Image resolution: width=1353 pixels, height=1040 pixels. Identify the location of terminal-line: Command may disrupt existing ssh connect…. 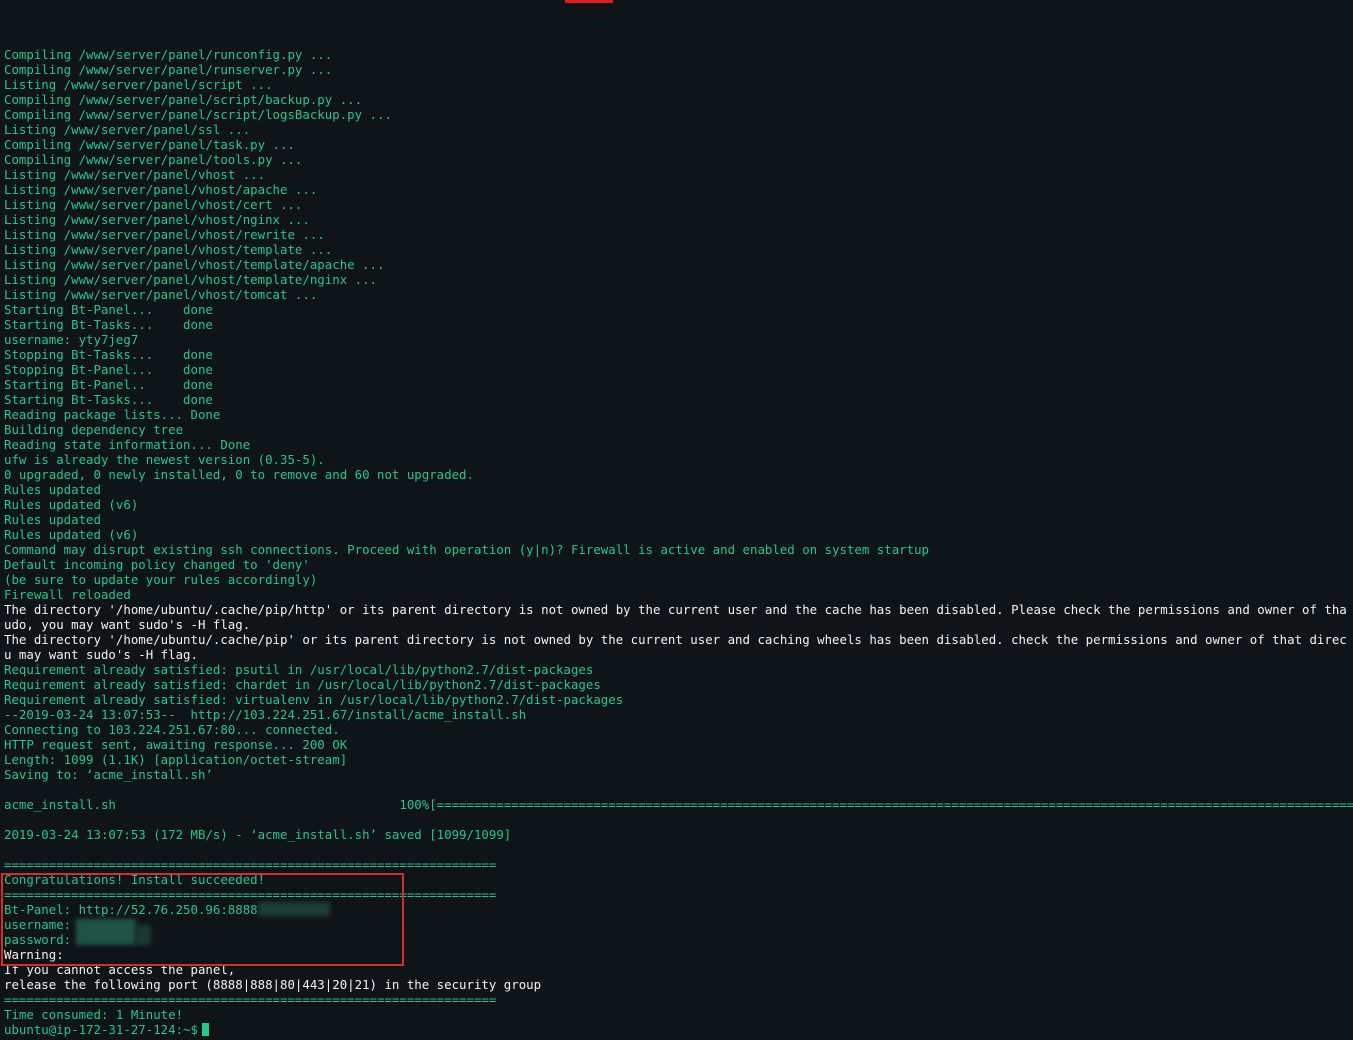
(467, 549).